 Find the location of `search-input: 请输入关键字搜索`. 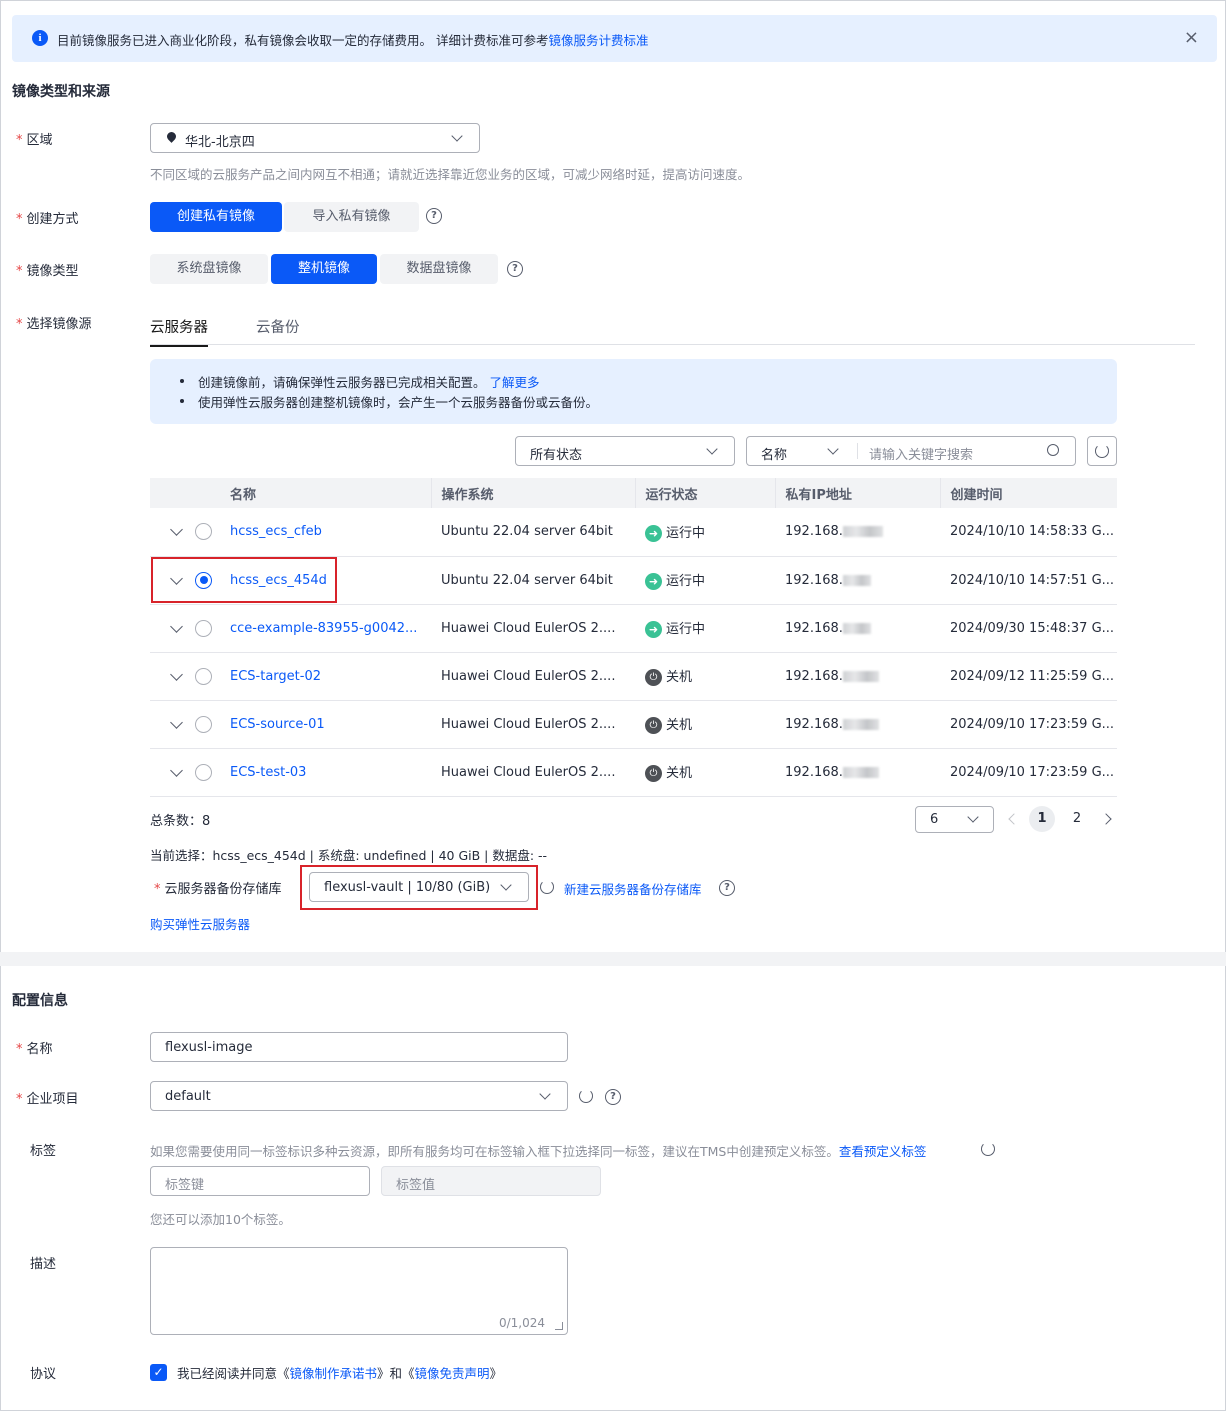

search-input: 请输入关键字搜索 is located at coordinates (921, 453).